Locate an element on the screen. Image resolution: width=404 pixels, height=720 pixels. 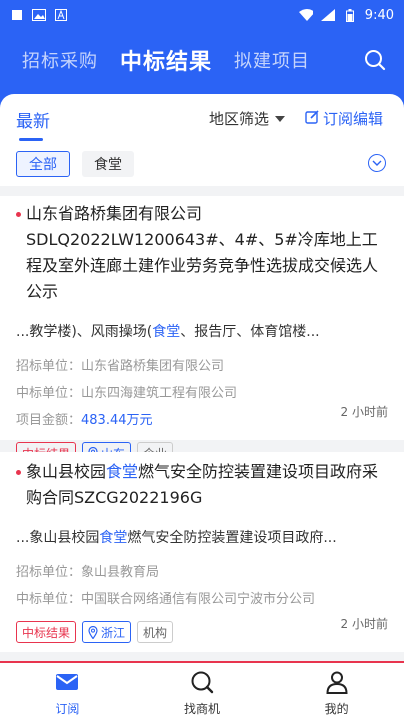
filter-panel: 最新 地区筛选 订阅编辑 全部 食堂 is located at coordinates (202, 140).